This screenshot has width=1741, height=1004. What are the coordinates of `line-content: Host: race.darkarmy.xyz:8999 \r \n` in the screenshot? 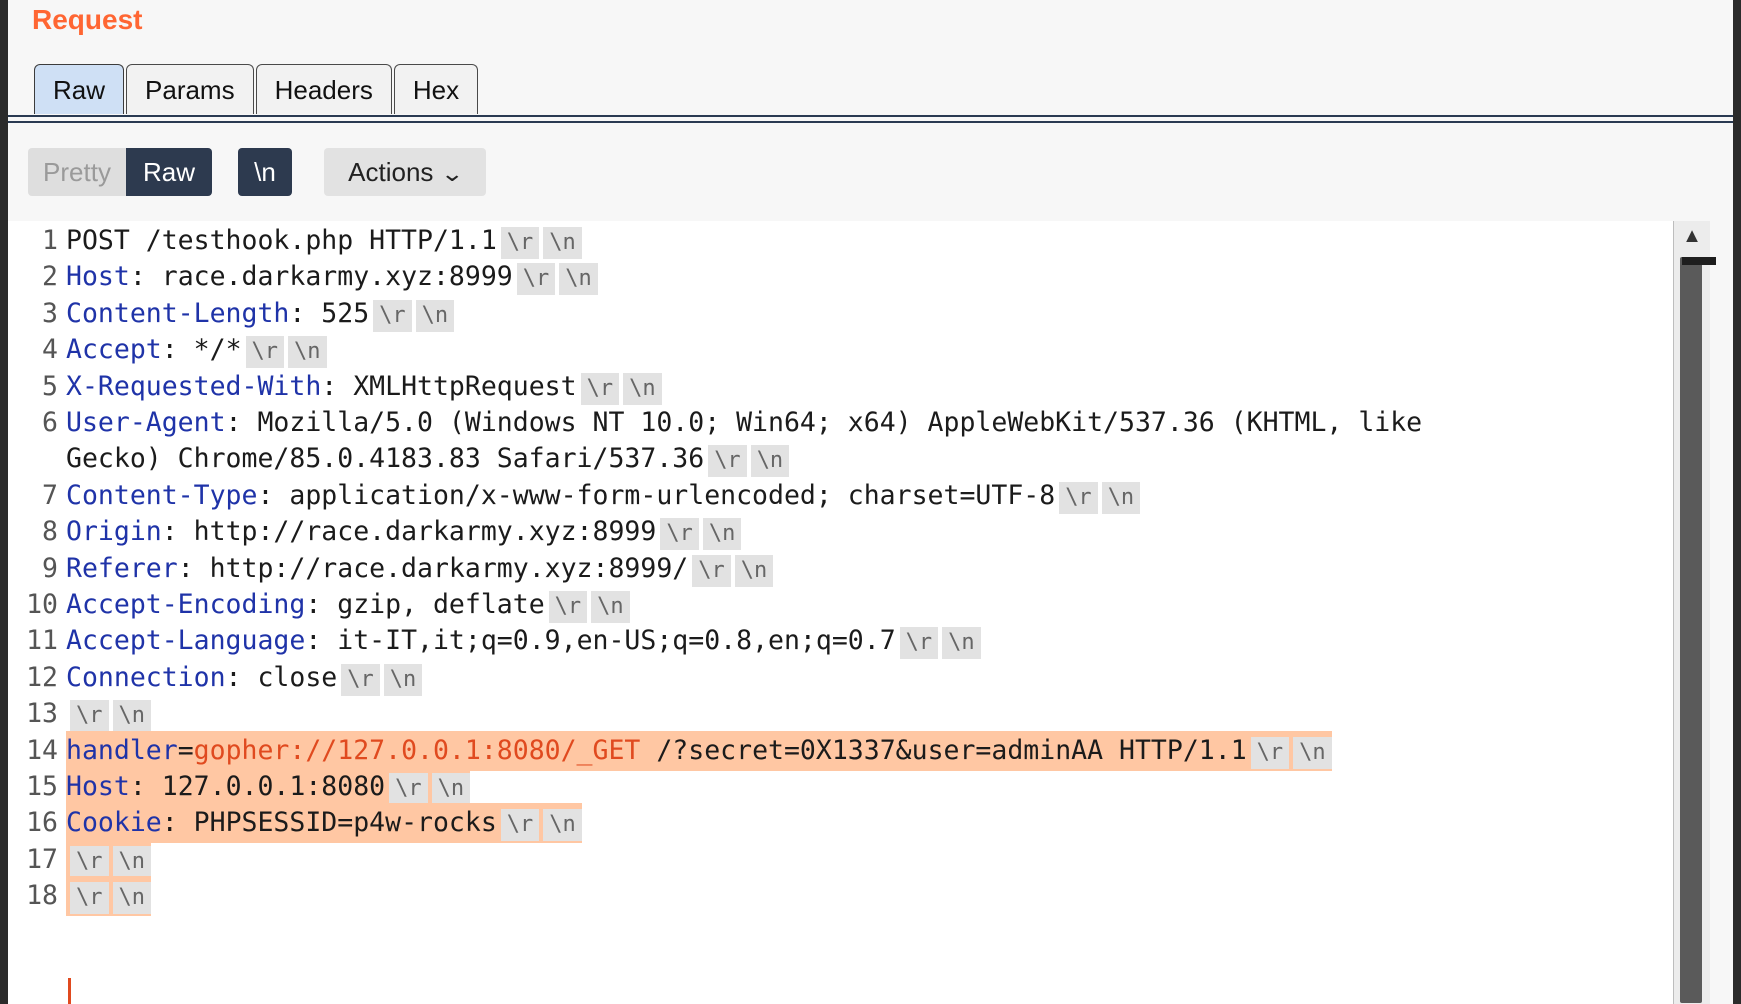 It's located at (332, 277).